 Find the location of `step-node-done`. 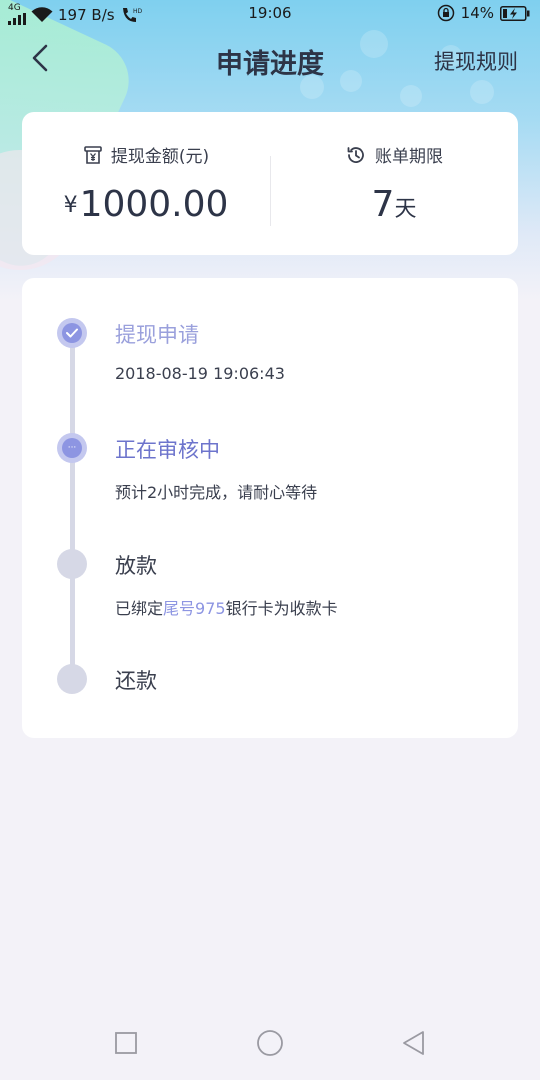

step-node-done is located at coordinates (72, 333).